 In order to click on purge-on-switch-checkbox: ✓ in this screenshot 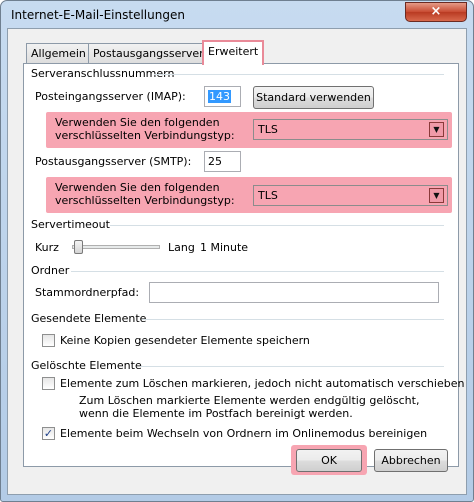, I will do `click(48, 433)`.